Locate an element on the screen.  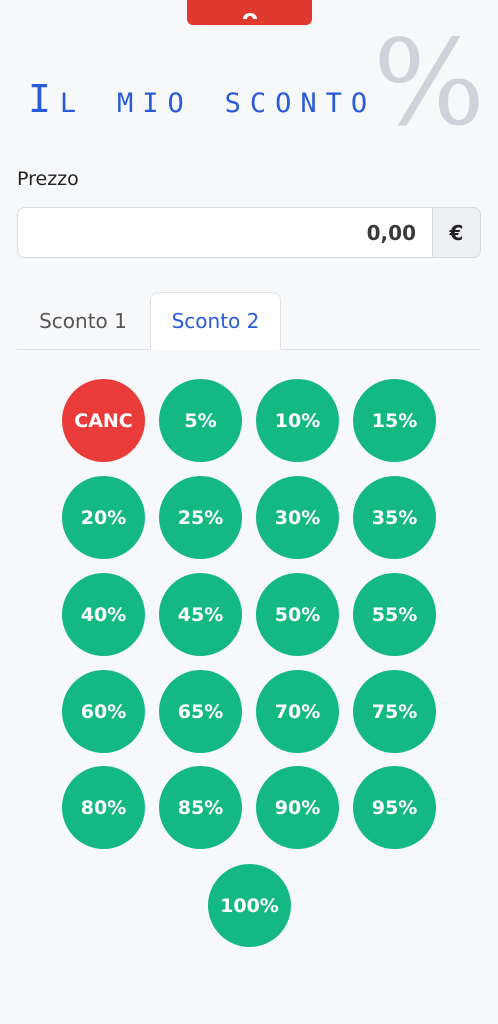
discount-button-100: 100% is located at coordinates (249, 905).